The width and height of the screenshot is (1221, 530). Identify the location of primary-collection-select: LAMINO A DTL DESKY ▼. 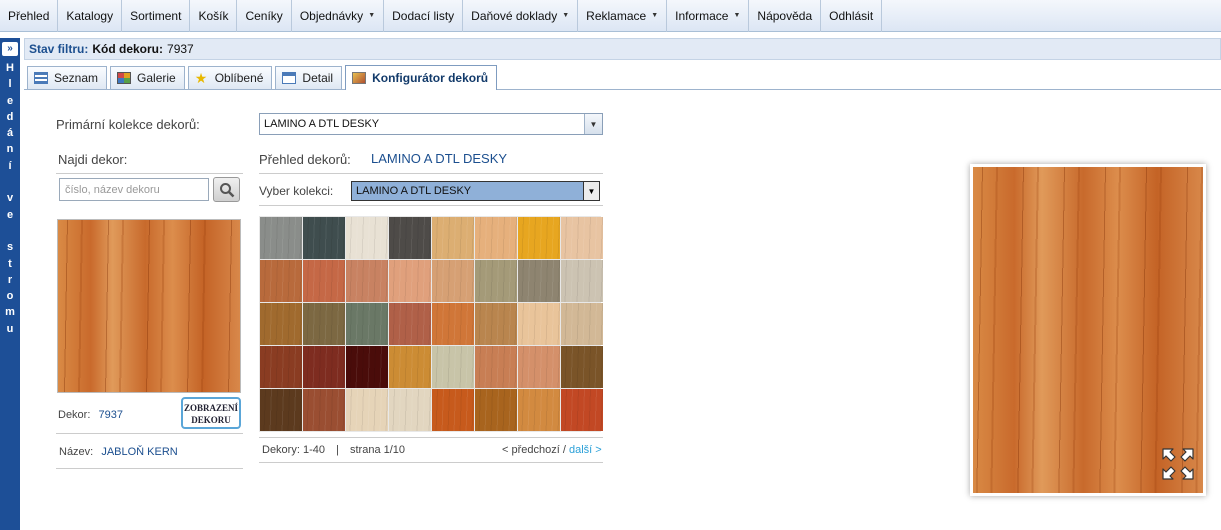
(431, 124).